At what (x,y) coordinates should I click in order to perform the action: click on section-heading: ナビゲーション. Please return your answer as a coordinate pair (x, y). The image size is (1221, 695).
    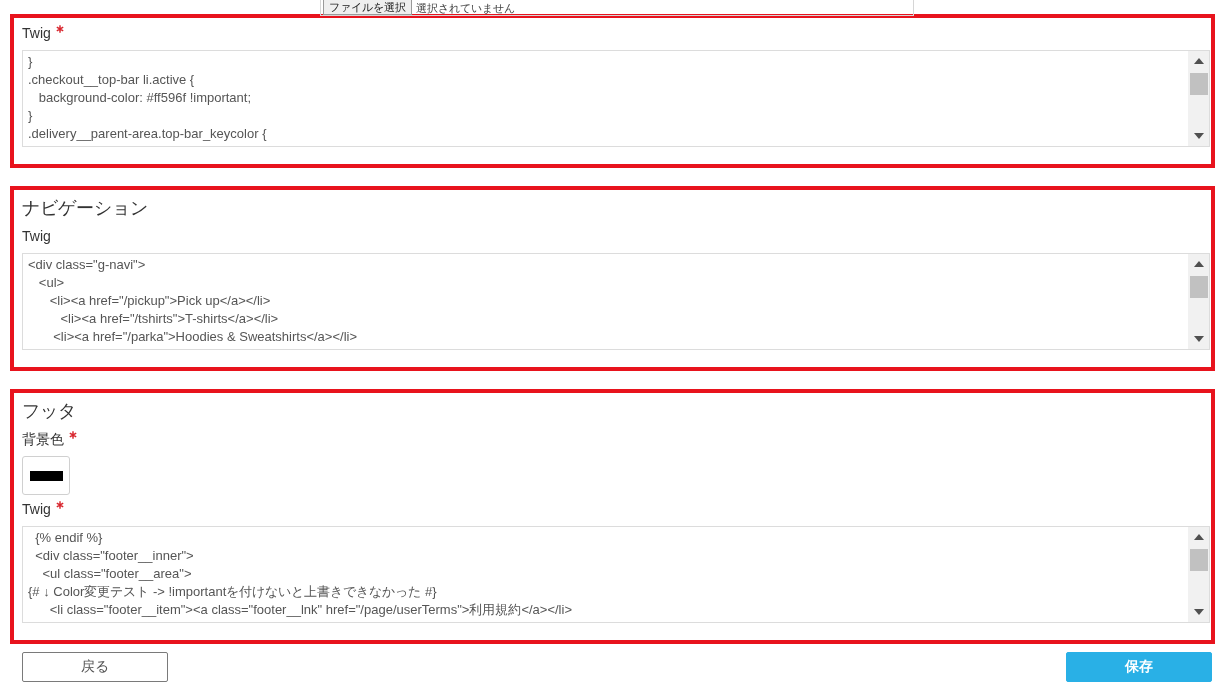
    Looking at the image, I should click on (85, 208).